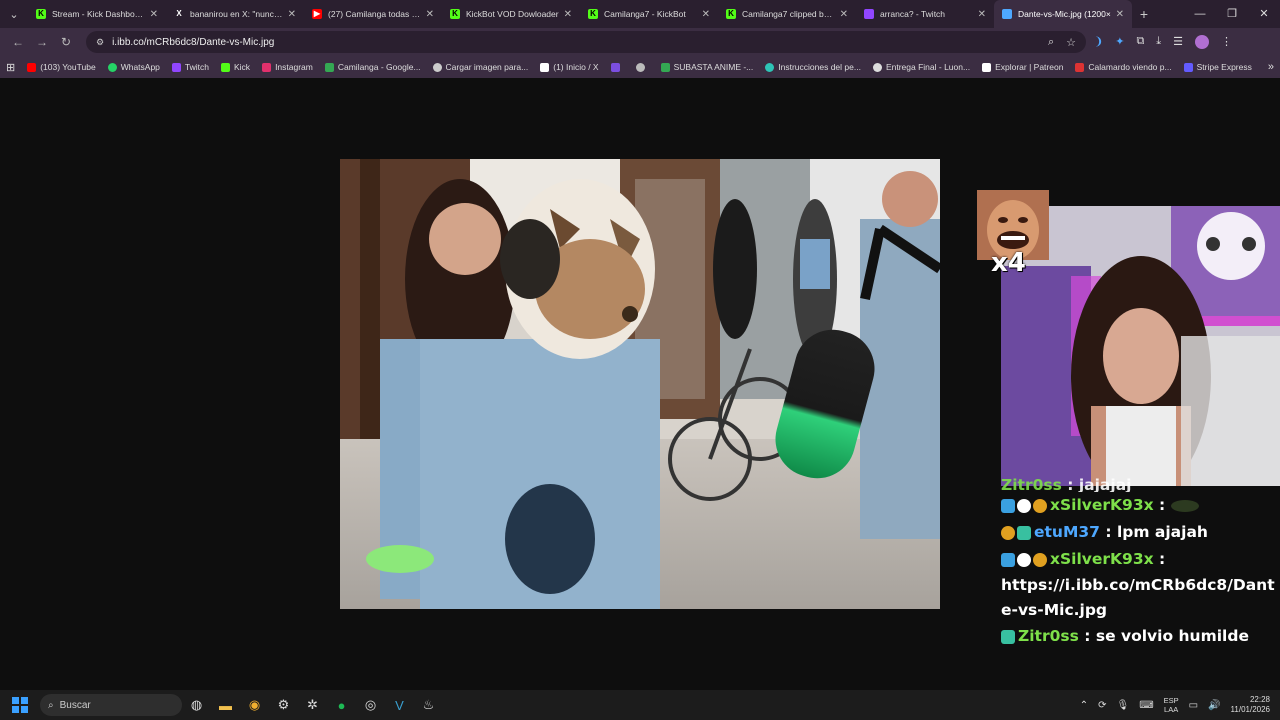  Describe the element at coordinates (1184, 505) in the screenshot. I see `hat-emote-icon` at that location.